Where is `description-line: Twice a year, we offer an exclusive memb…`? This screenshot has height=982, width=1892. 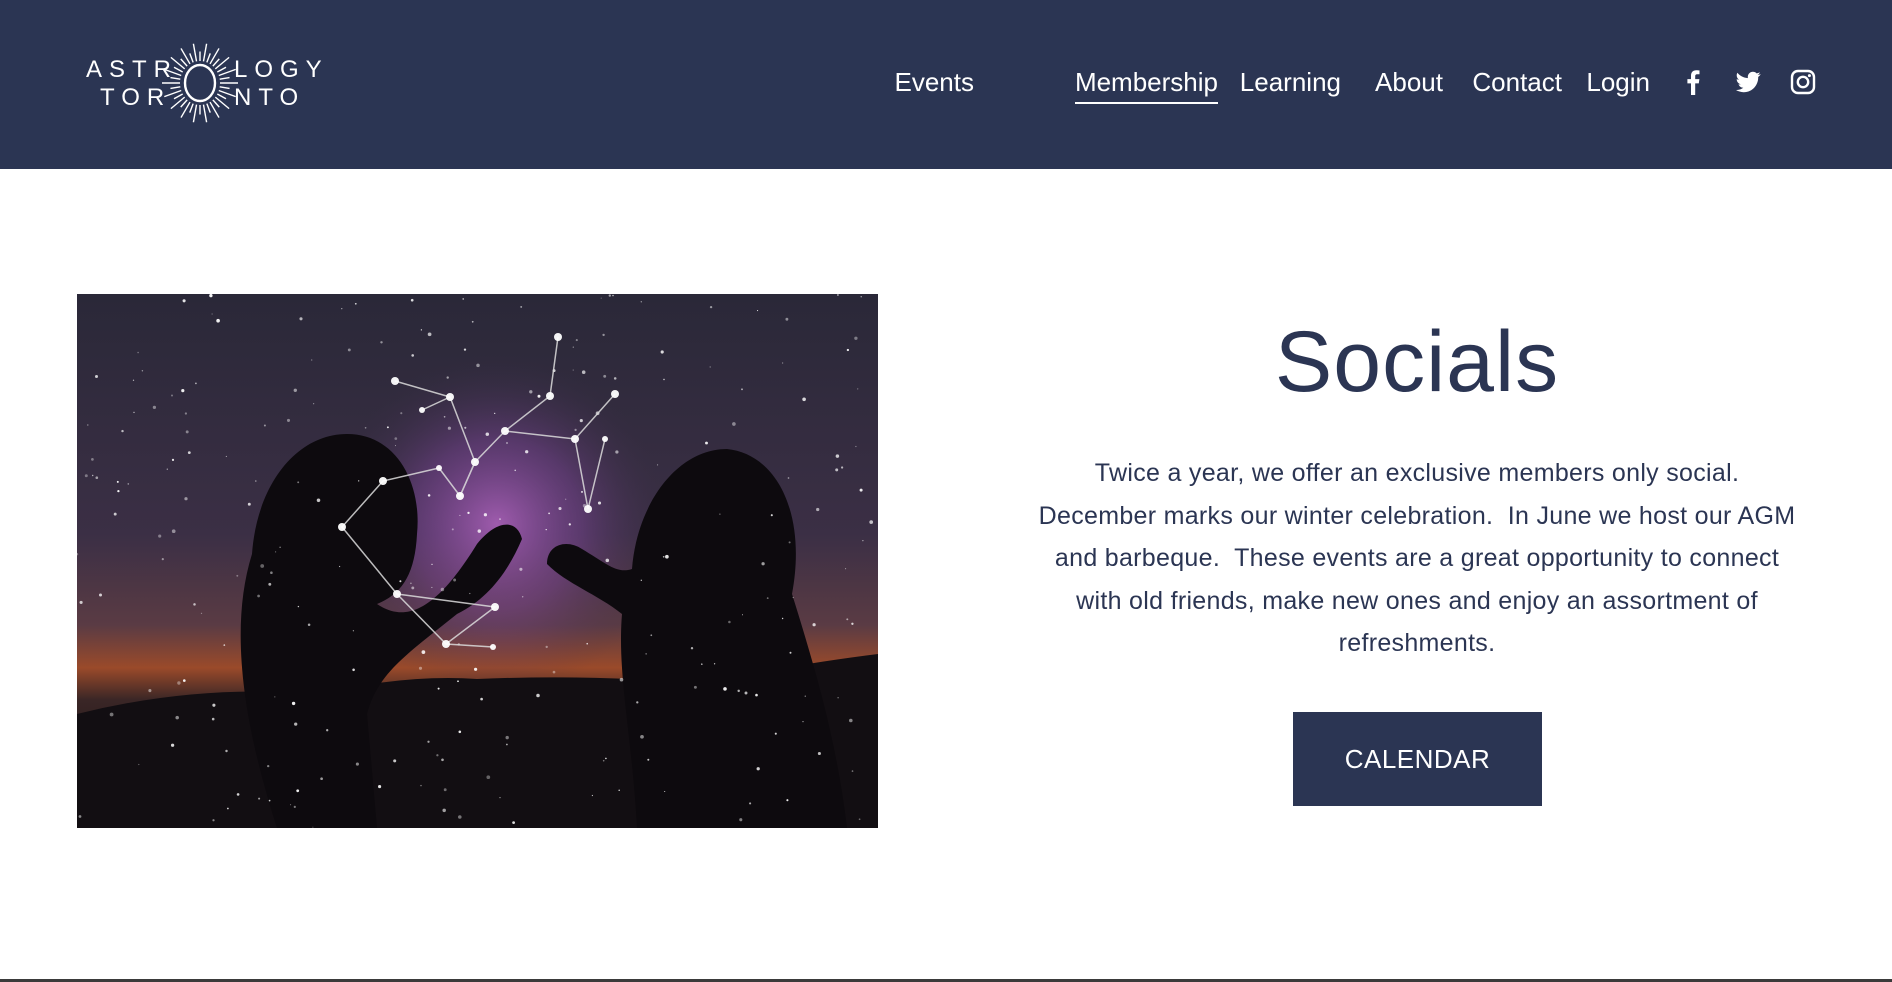 description-line: Twice a year, we offer an exclusive memb… is located at coordinates (1417, 473).